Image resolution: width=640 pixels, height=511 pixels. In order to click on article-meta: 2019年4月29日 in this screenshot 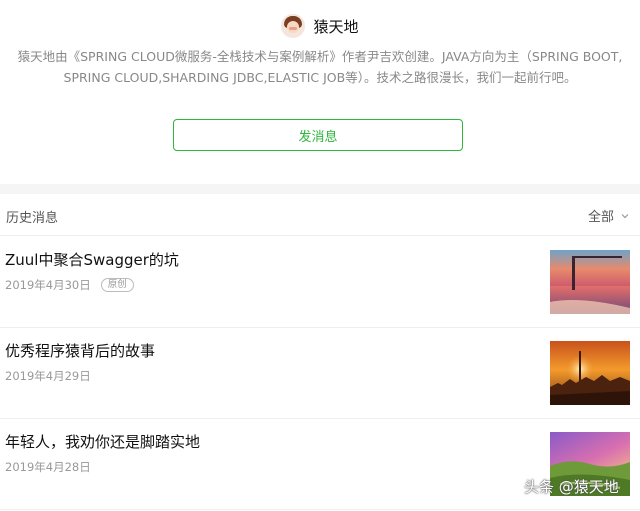, I will do `click(48, 376)`.